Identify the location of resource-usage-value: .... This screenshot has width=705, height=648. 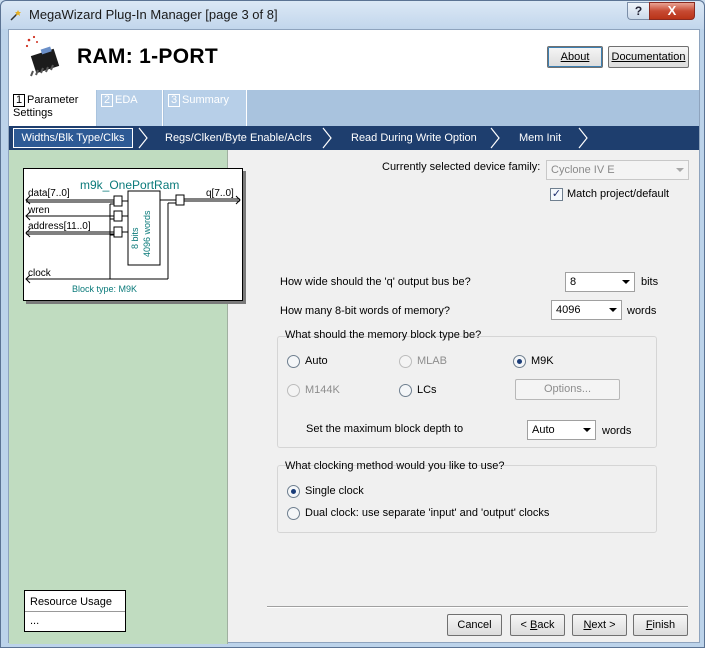
(35, 621).